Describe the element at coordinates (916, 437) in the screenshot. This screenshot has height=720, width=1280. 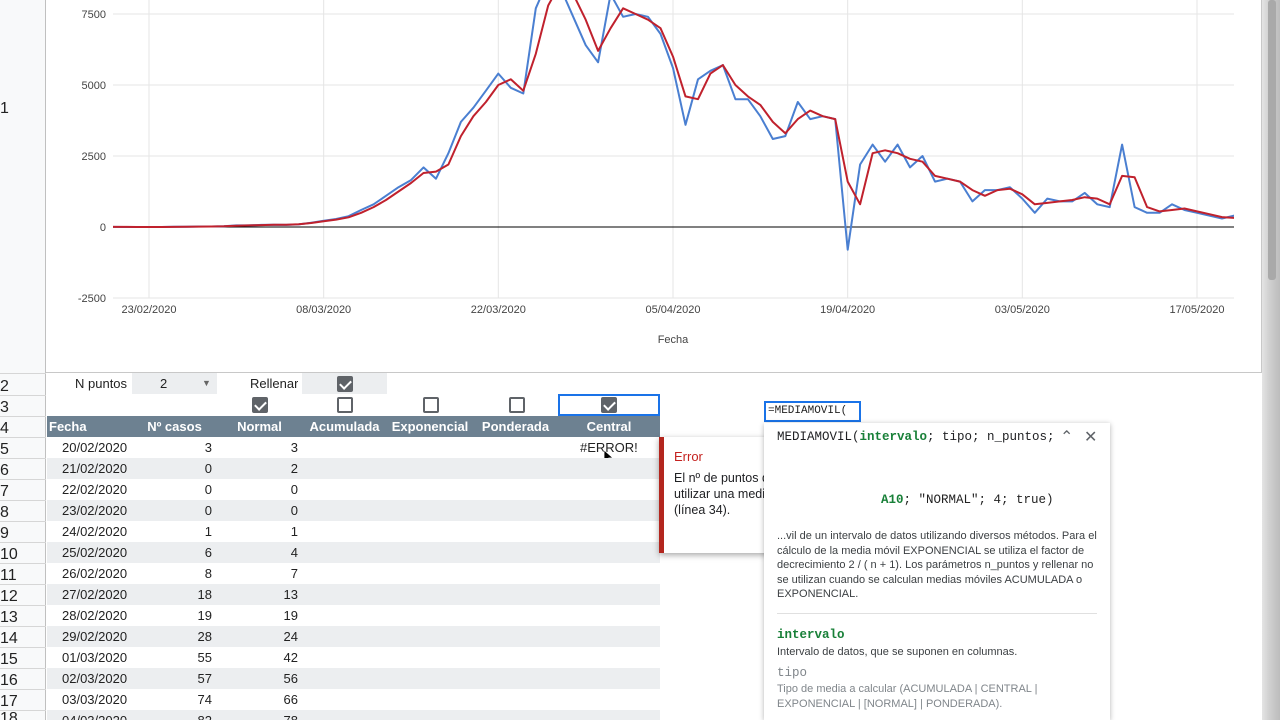
I see `function-signature: MEDIAMOVIL(intervalo; tipo; n_puntos;` at that location.